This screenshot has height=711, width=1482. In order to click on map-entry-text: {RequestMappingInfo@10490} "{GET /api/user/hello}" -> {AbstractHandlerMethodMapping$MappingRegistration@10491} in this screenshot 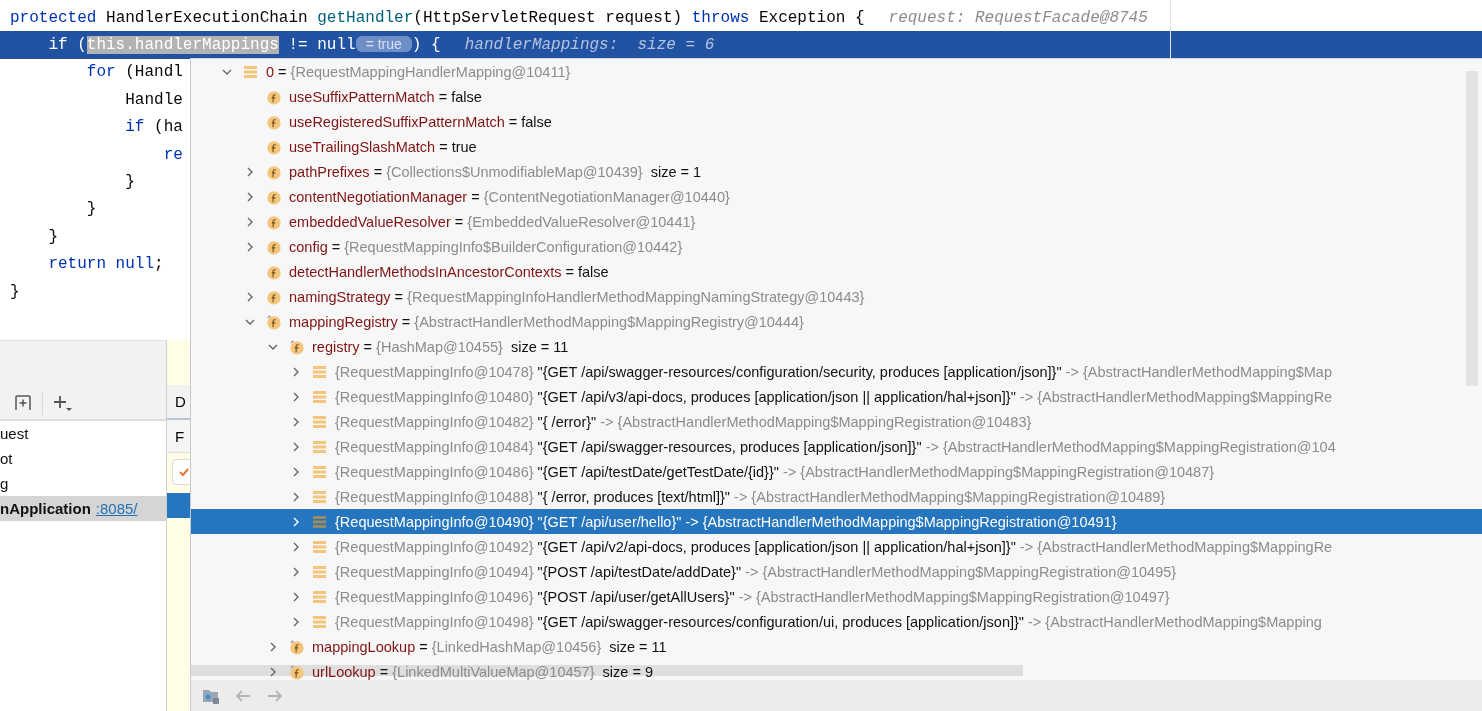, I will do `click(726, 521)`.